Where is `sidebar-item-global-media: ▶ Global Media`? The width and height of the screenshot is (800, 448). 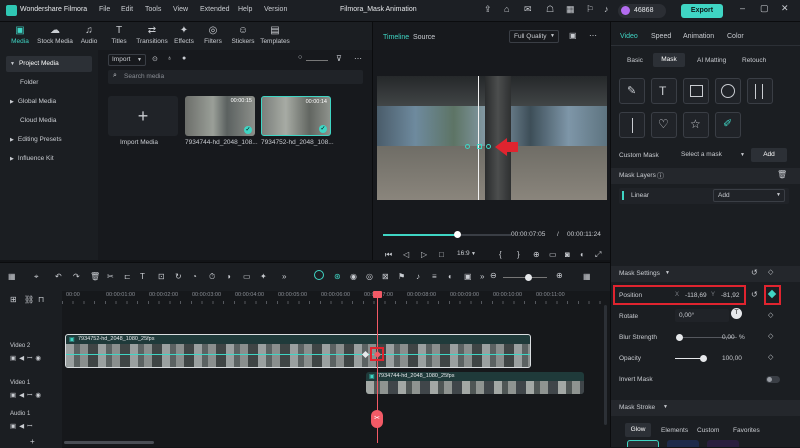 sidebar-item-global-media: ▶ Global Media is located at coordinates (49, 102).